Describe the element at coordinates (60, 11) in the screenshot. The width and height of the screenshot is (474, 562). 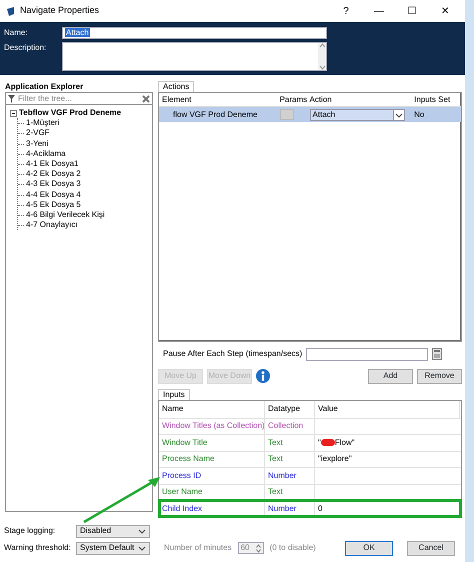
I see `window-title: Navigate Properties` at that location.